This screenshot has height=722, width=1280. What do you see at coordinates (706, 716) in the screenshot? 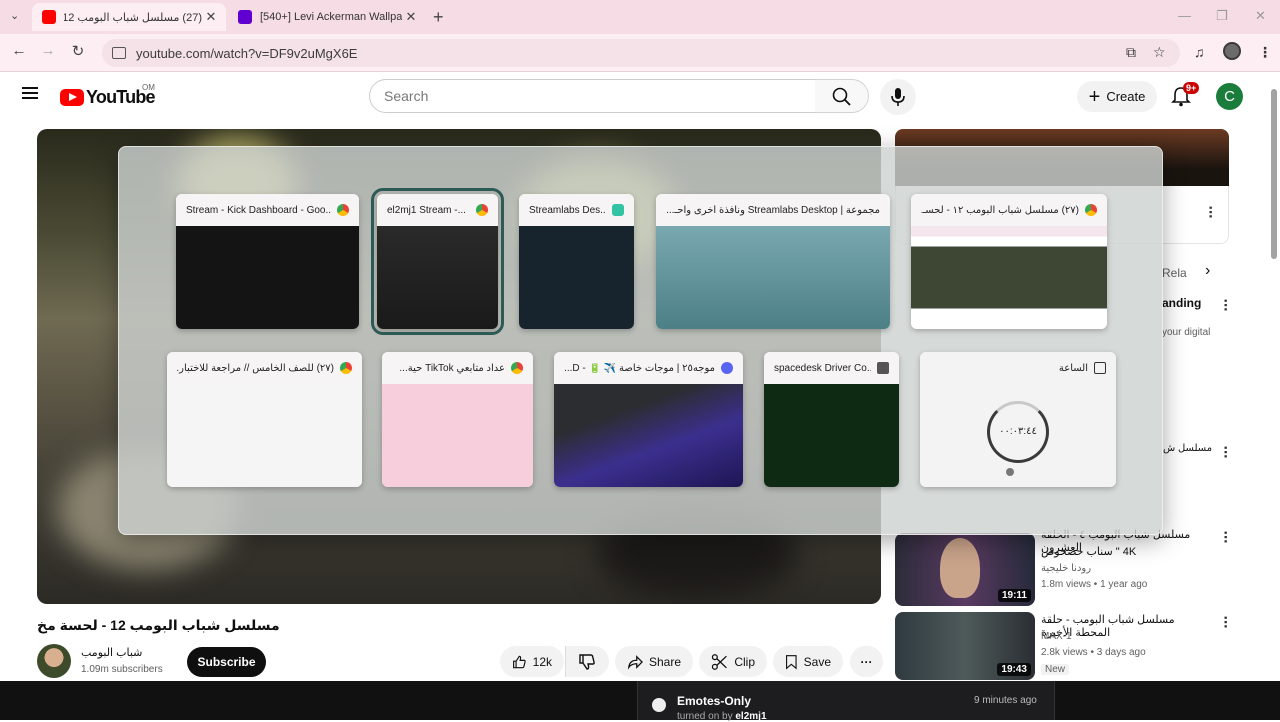
I see `chat-notice-prefix: turned on by` at bounding box center [706, 716].